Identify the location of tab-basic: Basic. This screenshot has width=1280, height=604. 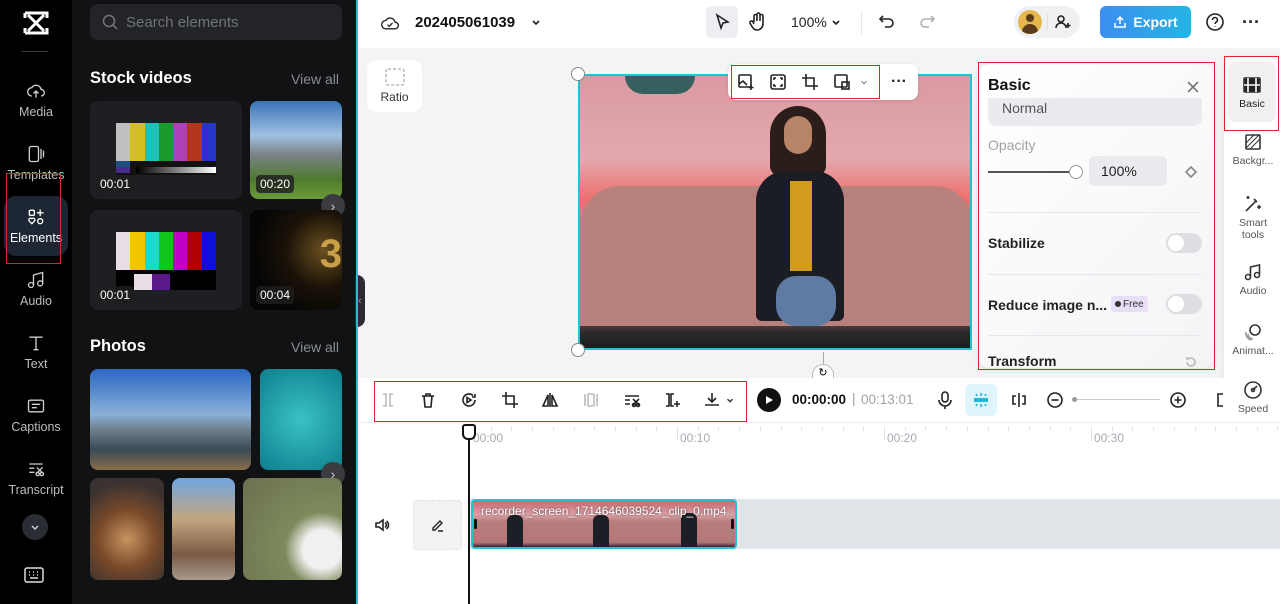
(1252, 92).